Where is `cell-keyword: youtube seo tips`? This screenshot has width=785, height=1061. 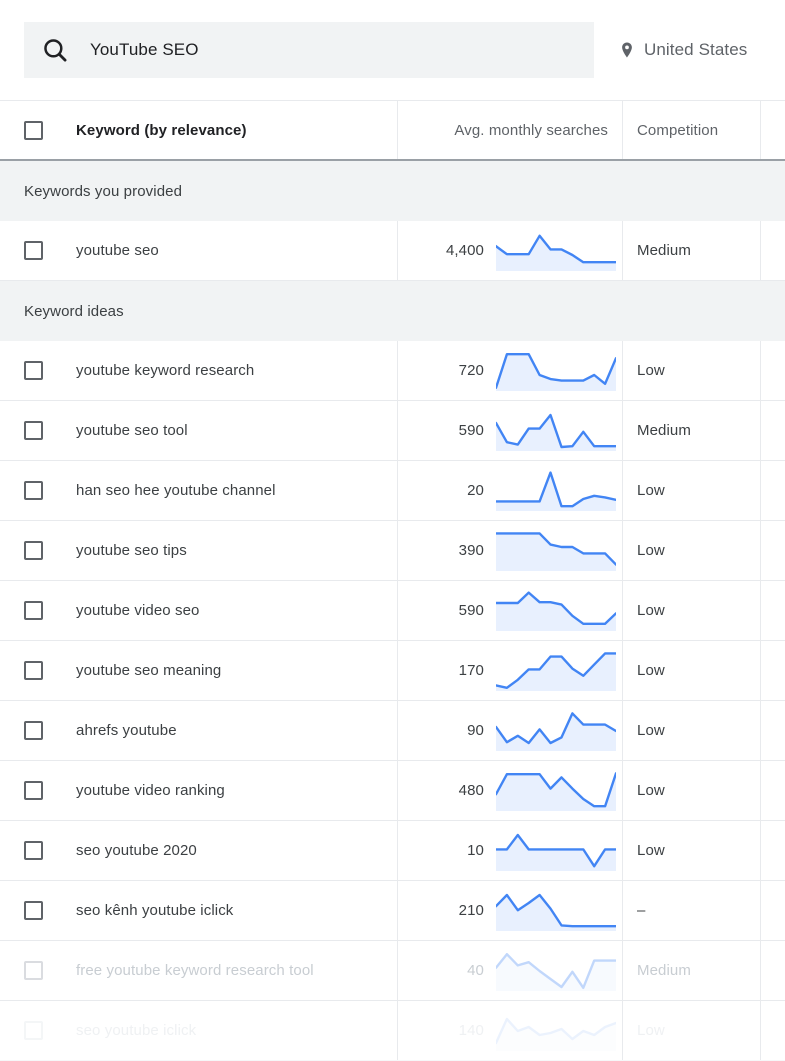 cell-keyword: youtube seo tips is located at coordinates (198, 550).